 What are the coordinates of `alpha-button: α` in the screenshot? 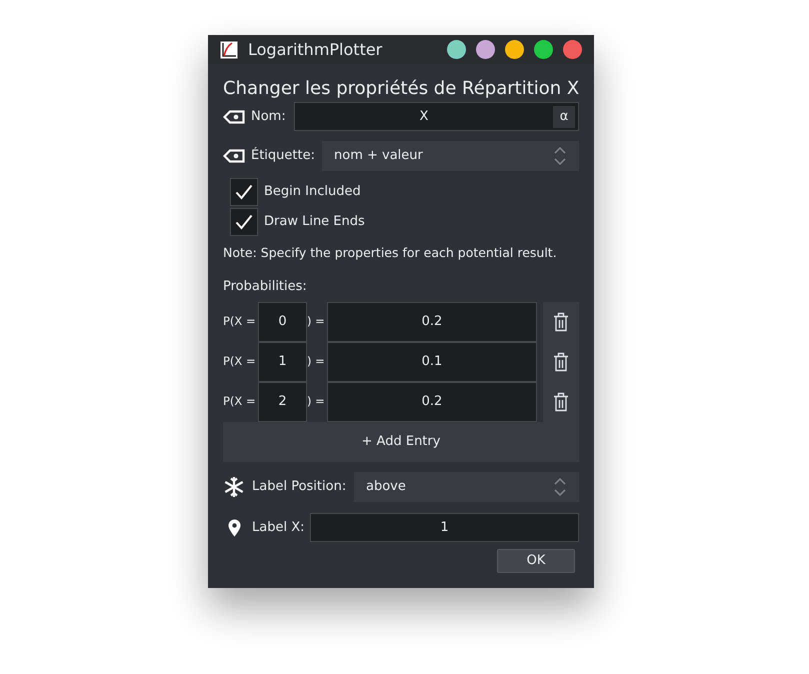 It's located at (564, 117).